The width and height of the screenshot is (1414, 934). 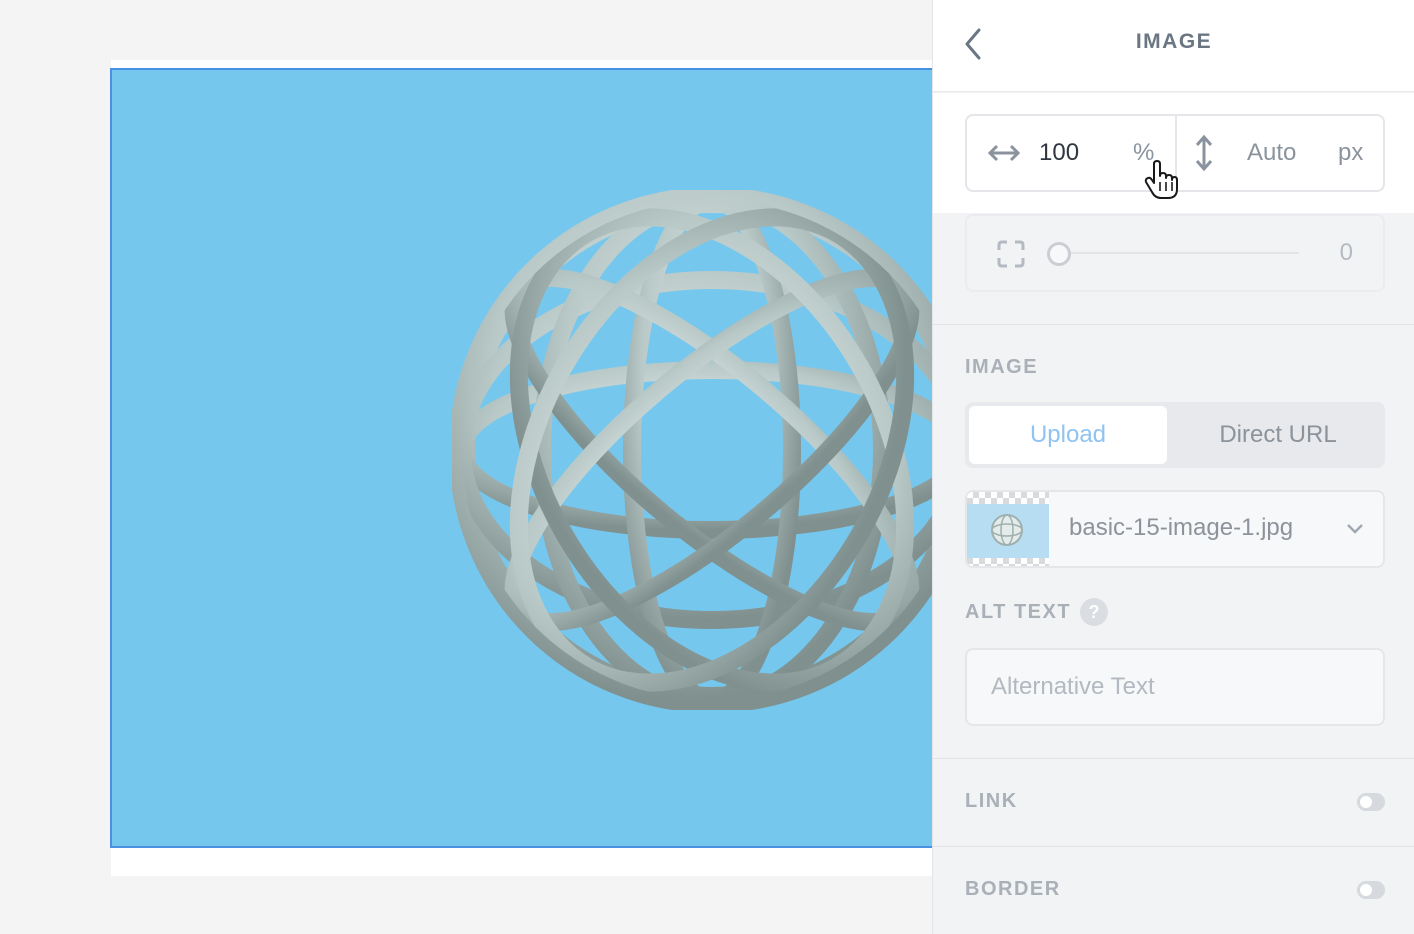 What do you see at coordinates (1011, 254) in the screenshot?
I see `corner-radius-icon` at bounding box center [1011, 254].